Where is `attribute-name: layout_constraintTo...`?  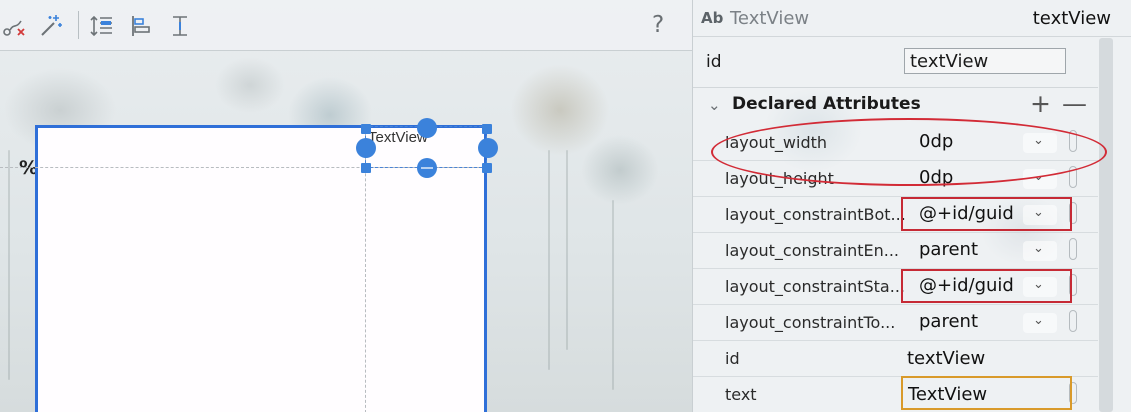
attribute-name: layout_constraintTo... is located at coordinates (810, 322).